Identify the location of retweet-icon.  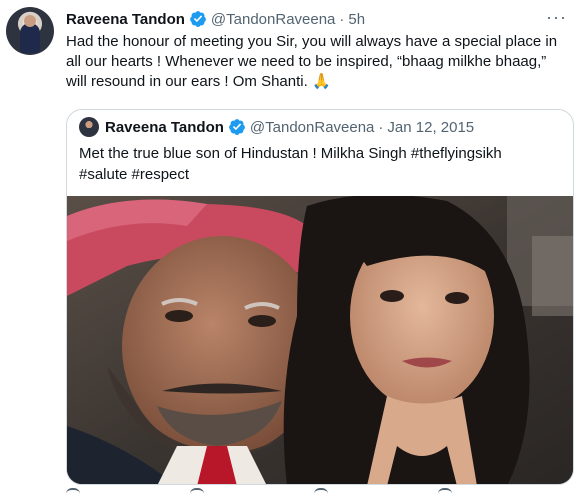
(197, 491).